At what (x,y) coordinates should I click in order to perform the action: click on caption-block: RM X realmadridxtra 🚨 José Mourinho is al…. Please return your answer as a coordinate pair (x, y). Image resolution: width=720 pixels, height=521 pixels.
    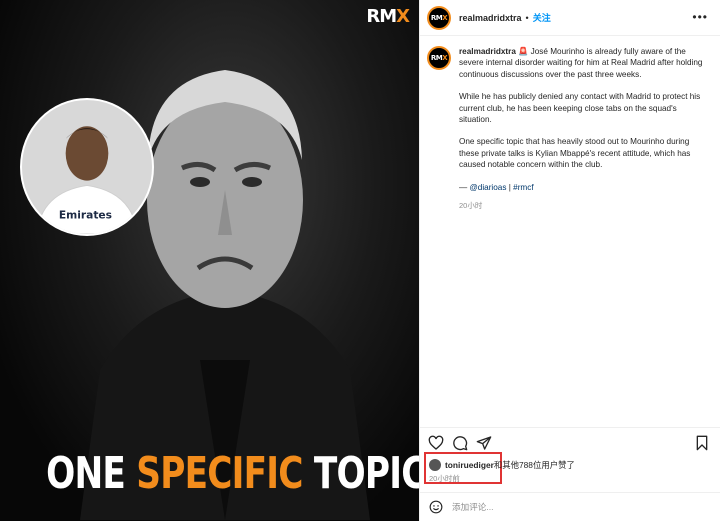
    Looking at the image, I should click on (569, 128).